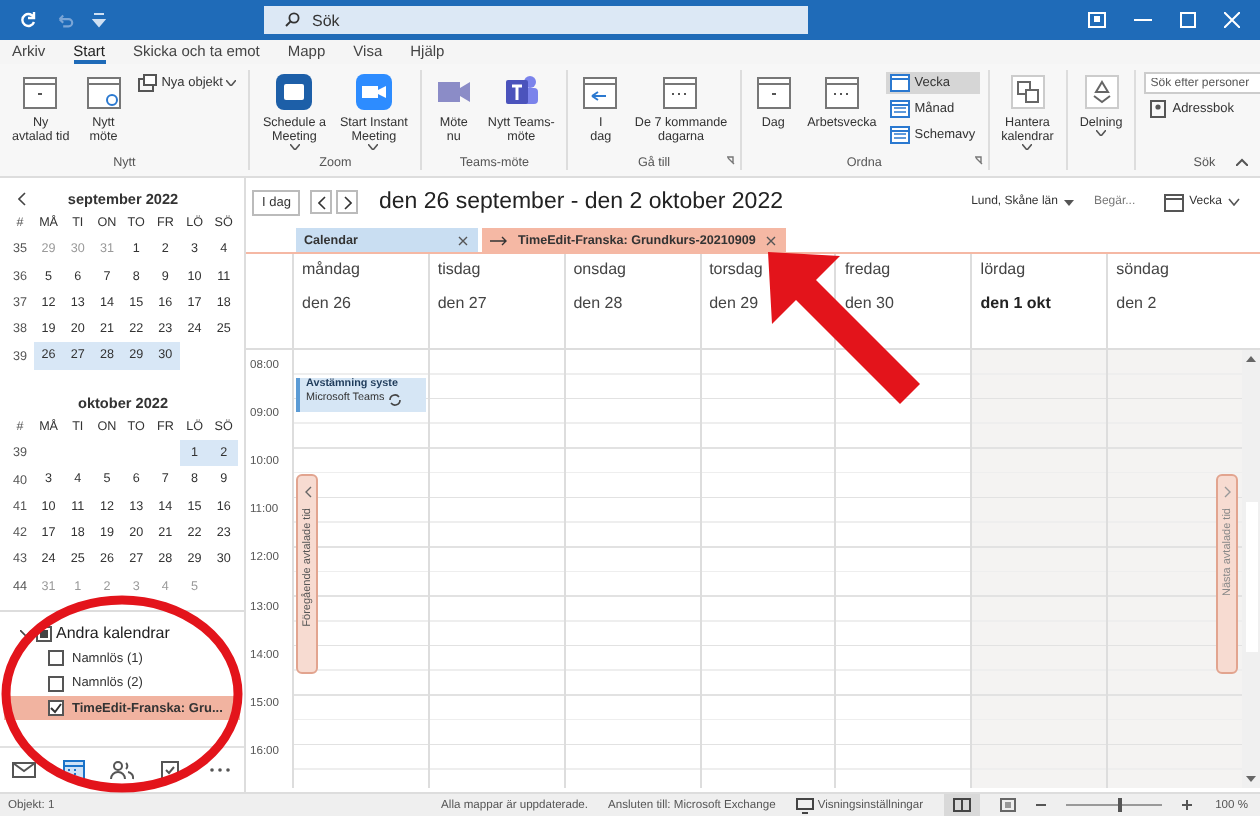  Describe the element at coordinates (24, 770) in the screenshot. I see `mail-icon` at that location.